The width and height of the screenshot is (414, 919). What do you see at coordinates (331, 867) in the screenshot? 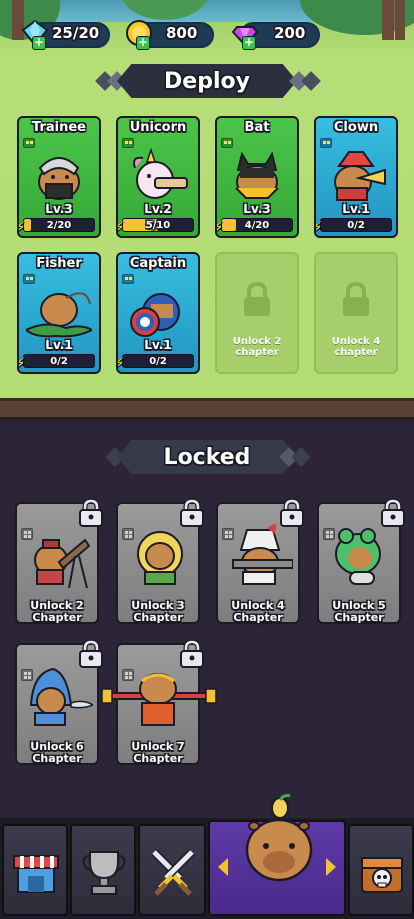
I see `next-arrow-icon` at bounding box center [331, 867].